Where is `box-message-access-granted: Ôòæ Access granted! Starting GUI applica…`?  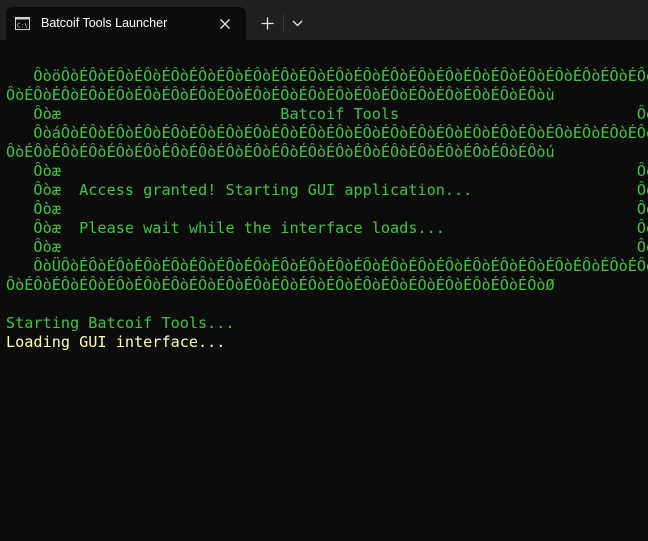
box-message-access-granted: Ôòæ Access granted! Starting GUI applica… is located at coordinates (327, 190).